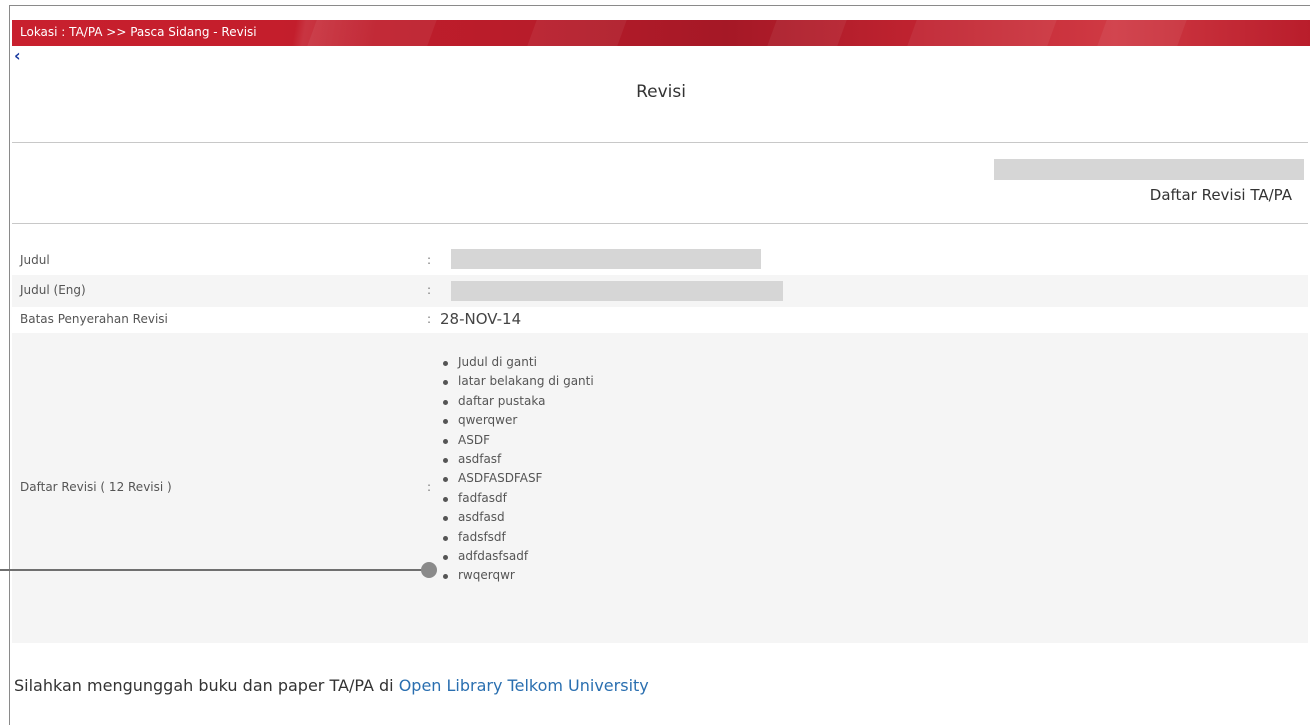  What do you see at coordinates (617, 291) in the screenshot?
I see `redacted-title-eng` at bounding box center [617, 291].